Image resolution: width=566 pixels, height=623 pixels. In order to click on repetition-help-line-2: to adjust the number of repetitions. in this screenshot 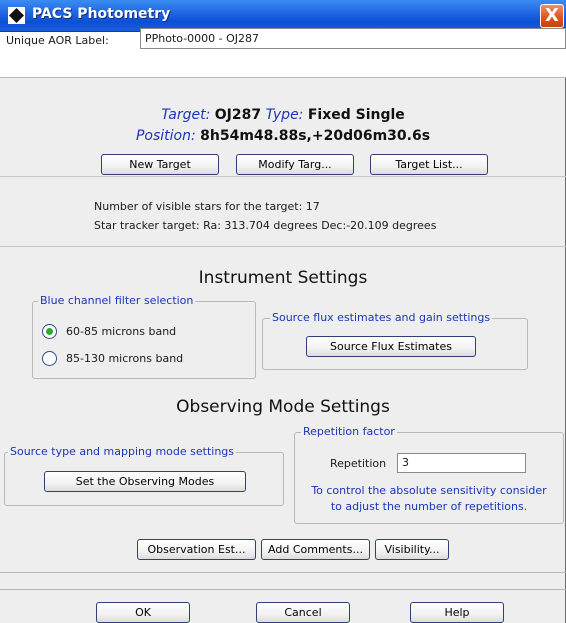, I will do `click(429, 506)`.